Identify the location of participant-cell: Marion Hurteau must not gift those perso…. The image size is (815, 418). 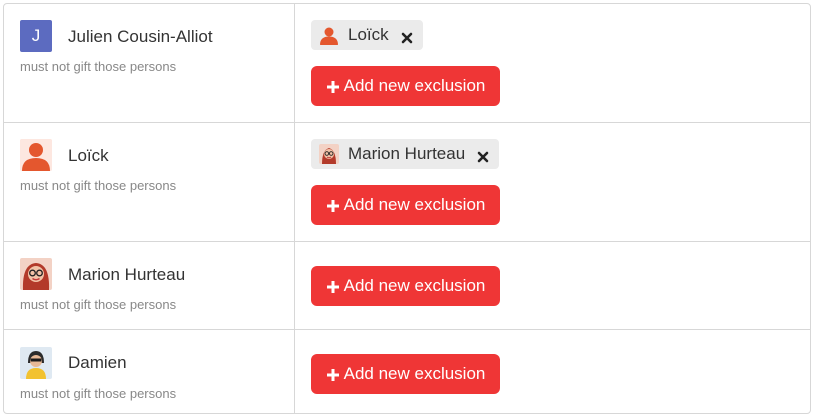
(149, 285).